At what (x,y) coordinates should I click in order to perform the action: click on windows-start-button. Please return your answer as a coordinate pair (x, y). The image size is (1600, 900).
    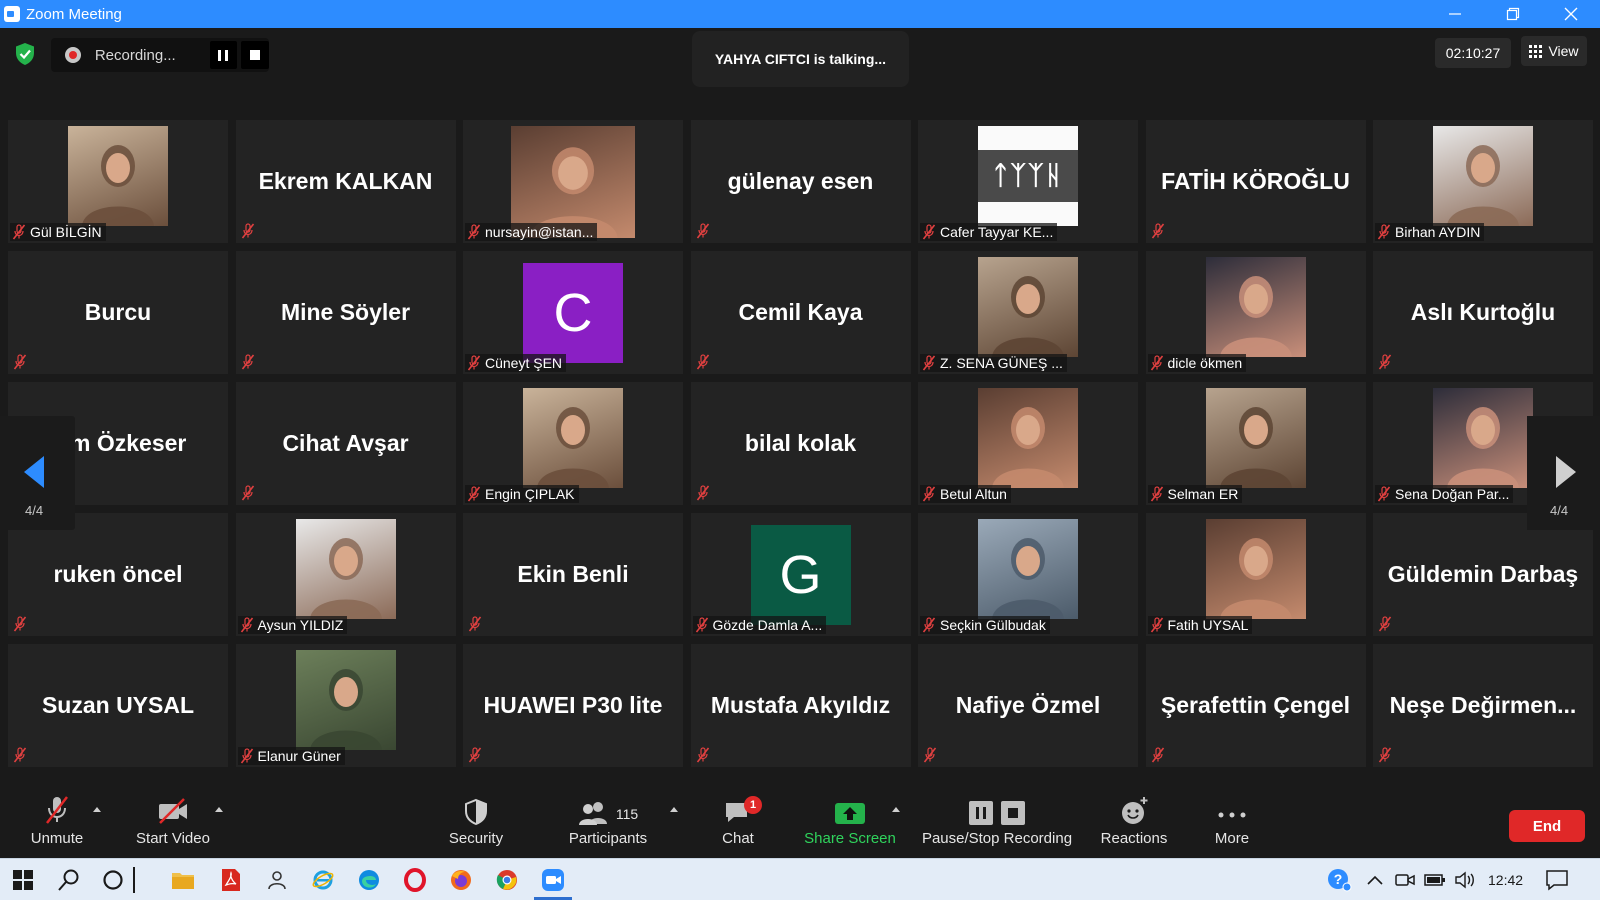
    Looking at the image, I should click on (23, 880).